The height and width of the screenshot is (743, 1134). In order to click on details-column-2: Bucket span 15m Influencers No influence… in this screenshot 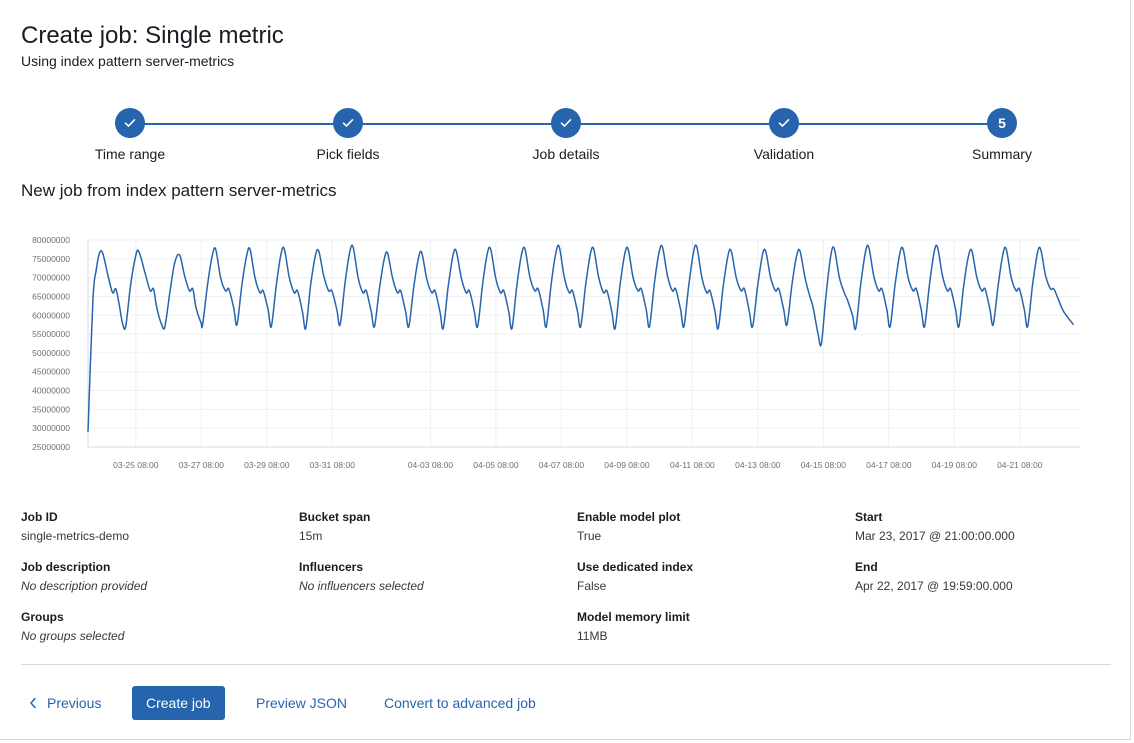, I will do `click(429, 560)`.